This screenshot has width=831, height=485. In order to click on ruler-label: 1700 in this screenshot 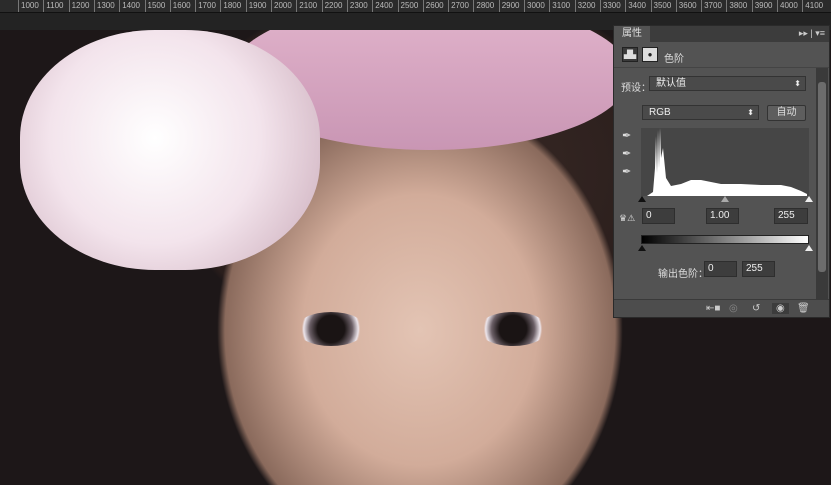, I will do `click(205, 6)`.